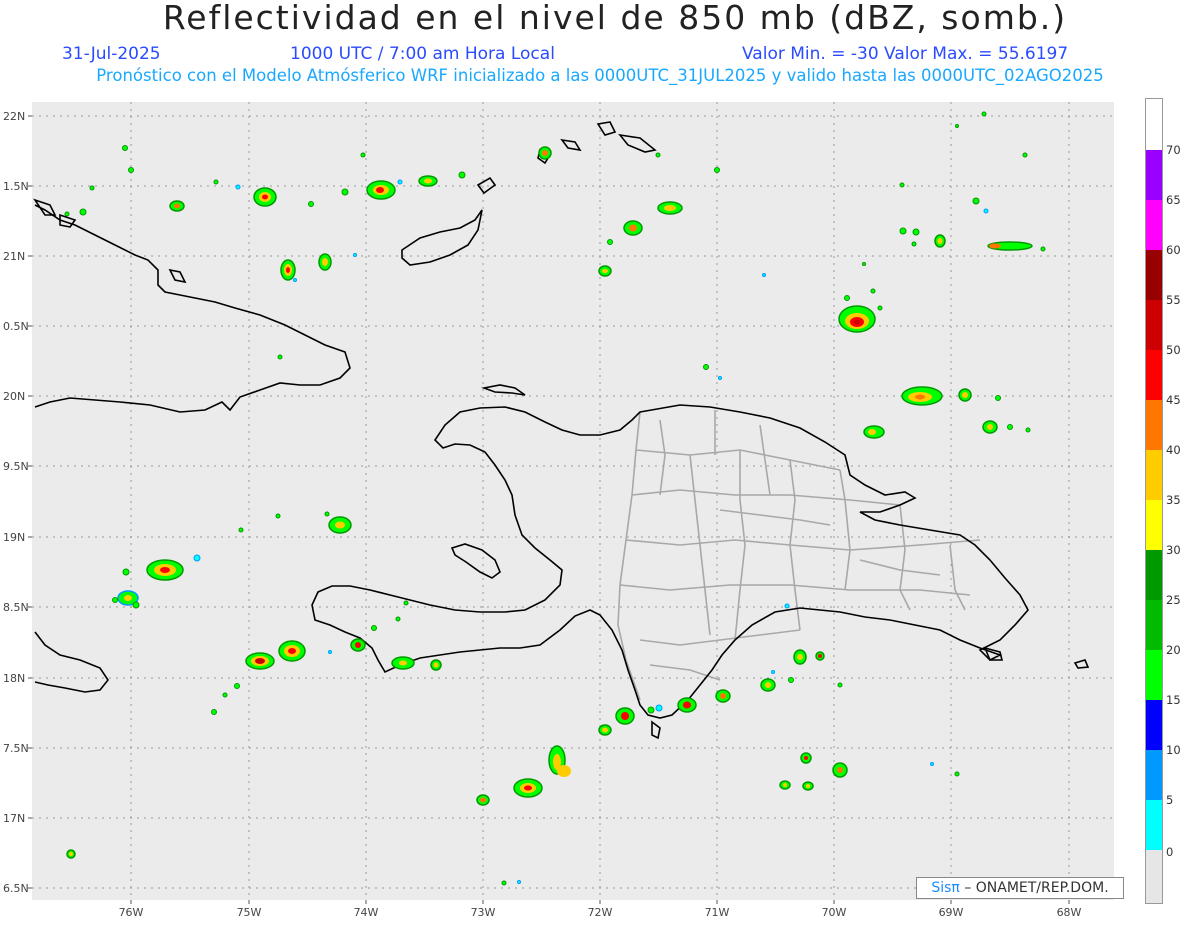 This screenshot has height=927, width=1200. Describe the element at coordinates (1069, 912) in the screenshot. I see `lon-label: 68W` at that location.